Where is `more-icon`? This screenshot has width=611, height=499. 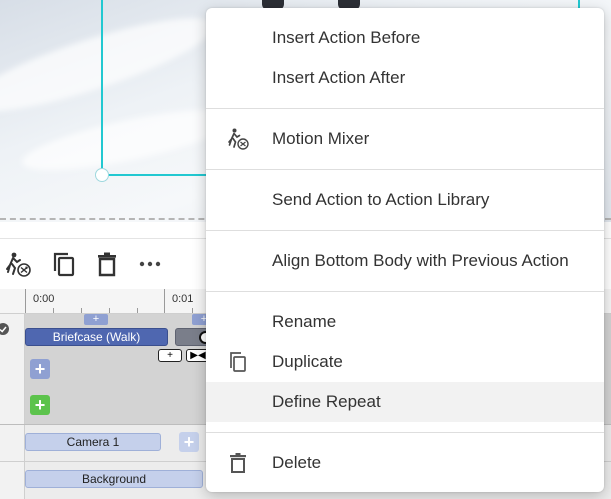
more-icon is located at coordinates (150, 264).